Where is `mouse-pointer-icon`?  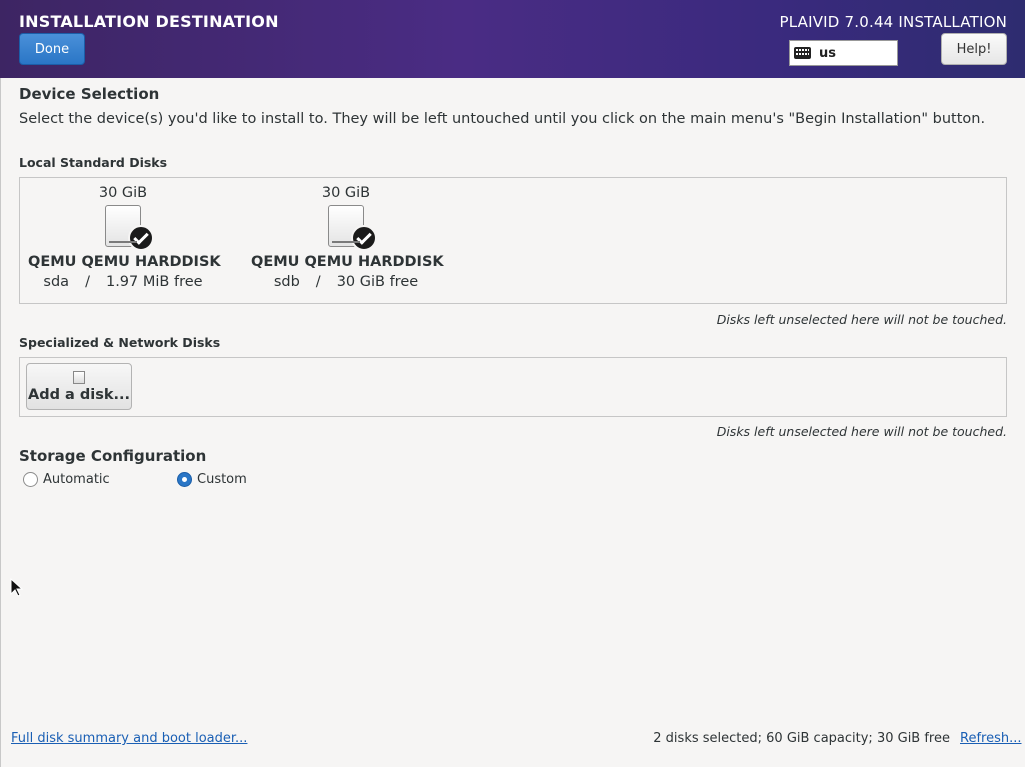
mouse-pointer-icon is located at coordinates (17, 587).